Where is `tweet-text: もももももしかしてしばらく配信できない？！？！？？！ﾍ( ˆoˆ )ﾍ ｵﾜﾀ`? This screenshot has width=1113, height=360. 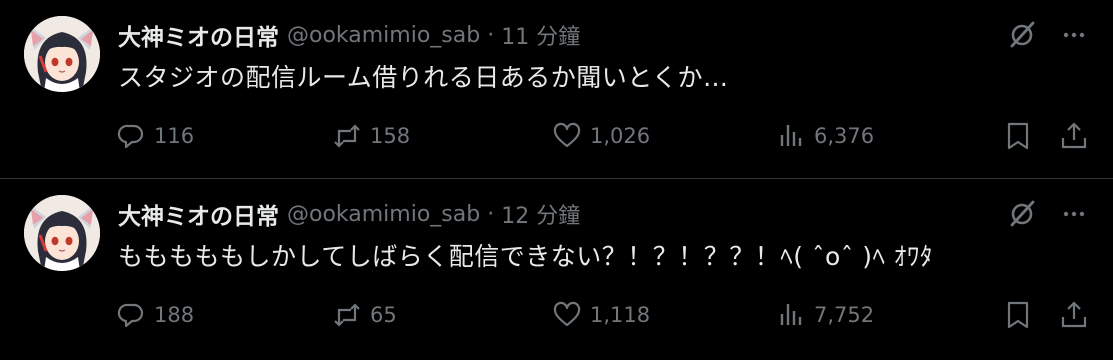
tweet-text: もももももしかしてしばらく配信できない？！？！？？！ﾍ( ˆoˆ )ﾍ ｵﾜﾀ is located at coordinates (525, 256).